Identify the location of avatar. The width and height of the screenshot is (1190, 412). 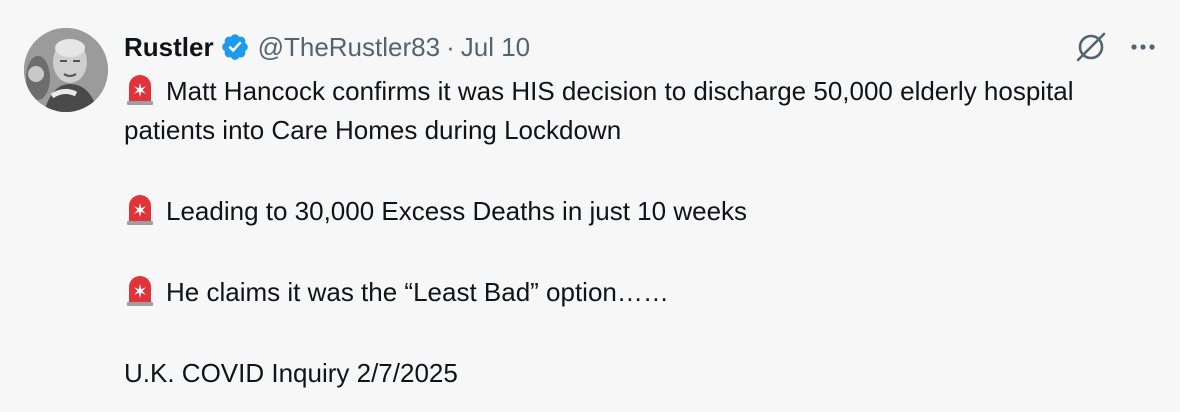
(66, 70).